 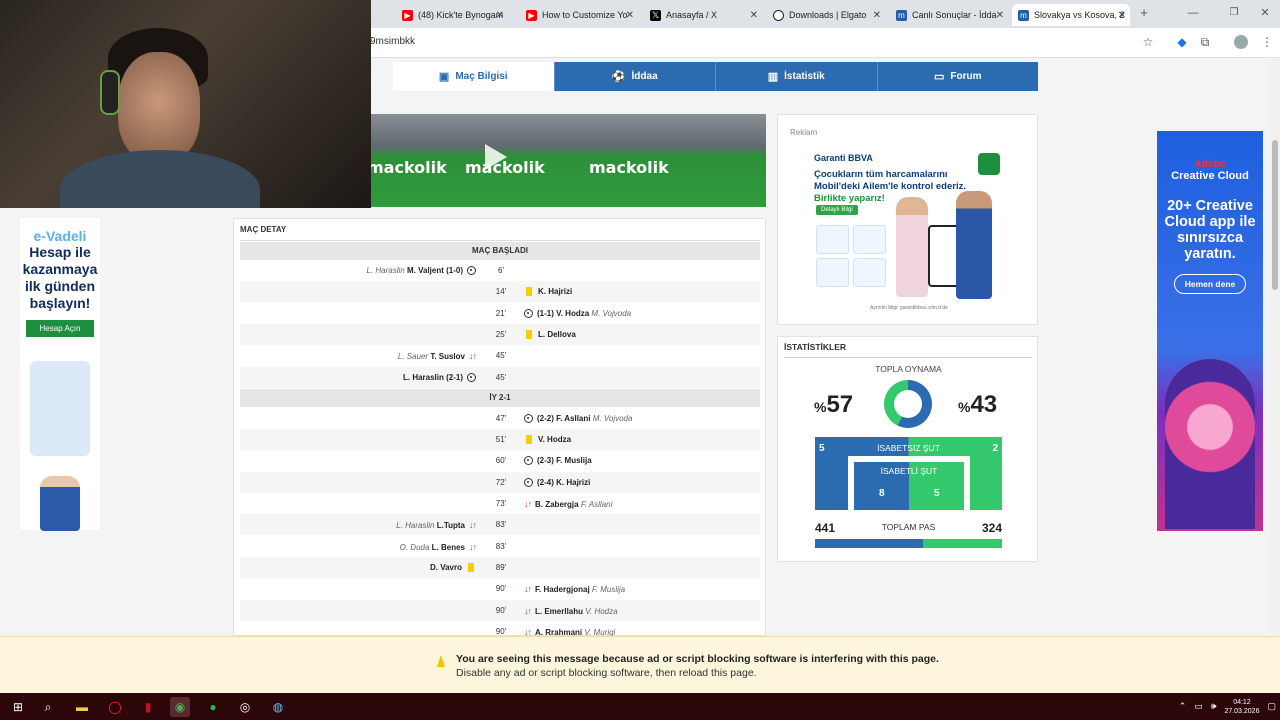 I want to click on open-account-button: Hesap Açın, so click(x=60, y=328).